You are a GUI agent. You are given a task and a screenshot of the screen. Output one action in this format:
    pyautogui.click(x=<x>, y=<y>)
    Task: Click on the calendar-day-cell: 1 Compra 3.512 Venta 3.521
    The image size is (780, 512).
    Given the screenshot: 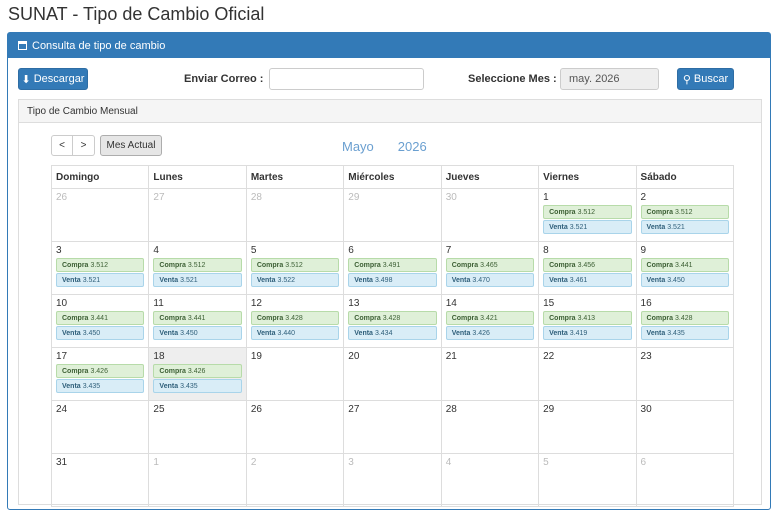 What is the action you would take?
    pyautogui.click(x=587, y=215)
    